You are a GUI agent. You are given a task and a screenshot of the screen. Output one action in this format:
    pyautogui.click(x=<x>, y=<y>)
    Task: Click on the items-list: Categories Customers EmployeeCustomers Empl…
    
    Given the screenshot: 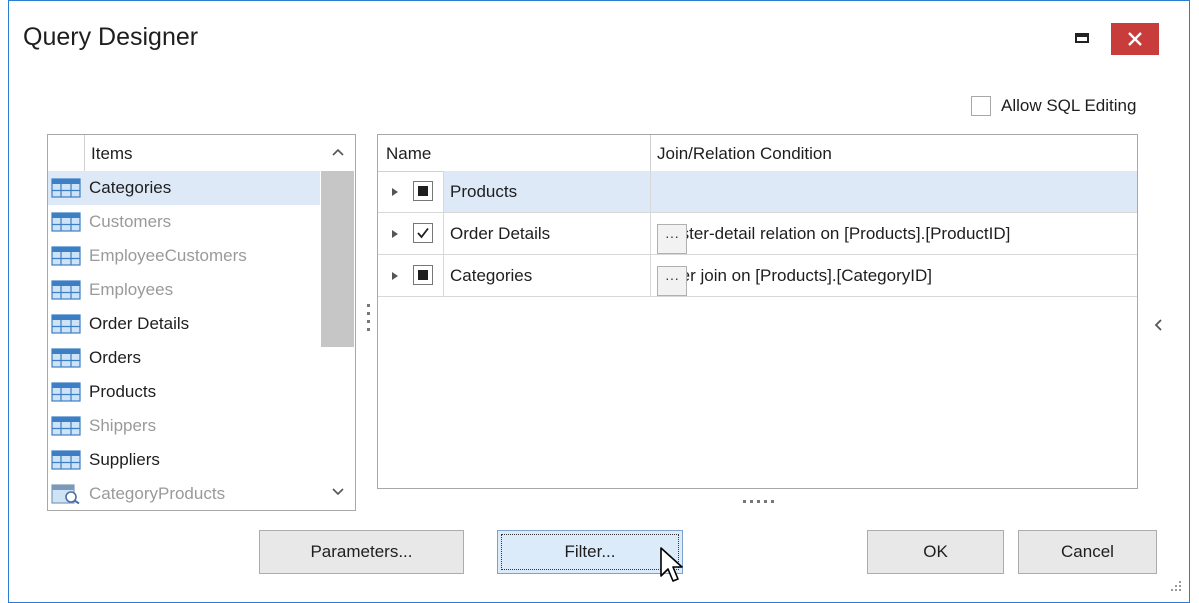 What is the action you would take?
    pyautogui.click(x=184, y=340)
    